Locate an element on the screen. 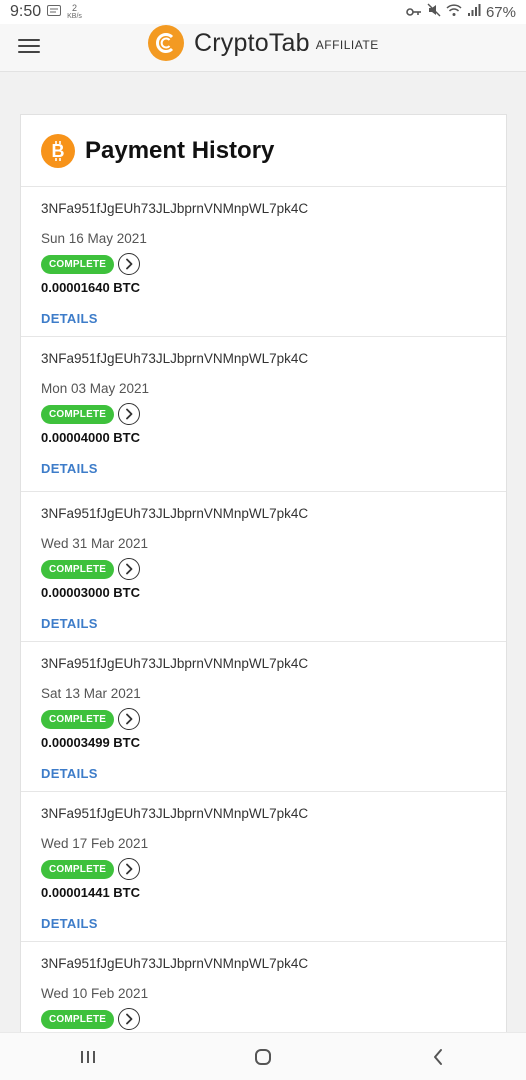 This screenshot has height=1080, width=526. payment-date: Sat 13 Mar 2021 is located at coordinates (91, 693).